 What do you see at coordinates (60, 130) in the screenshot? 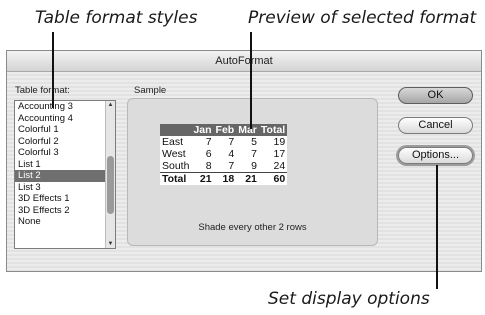
I see `list-item: Colorful 1` at bounding box center [60, 130].